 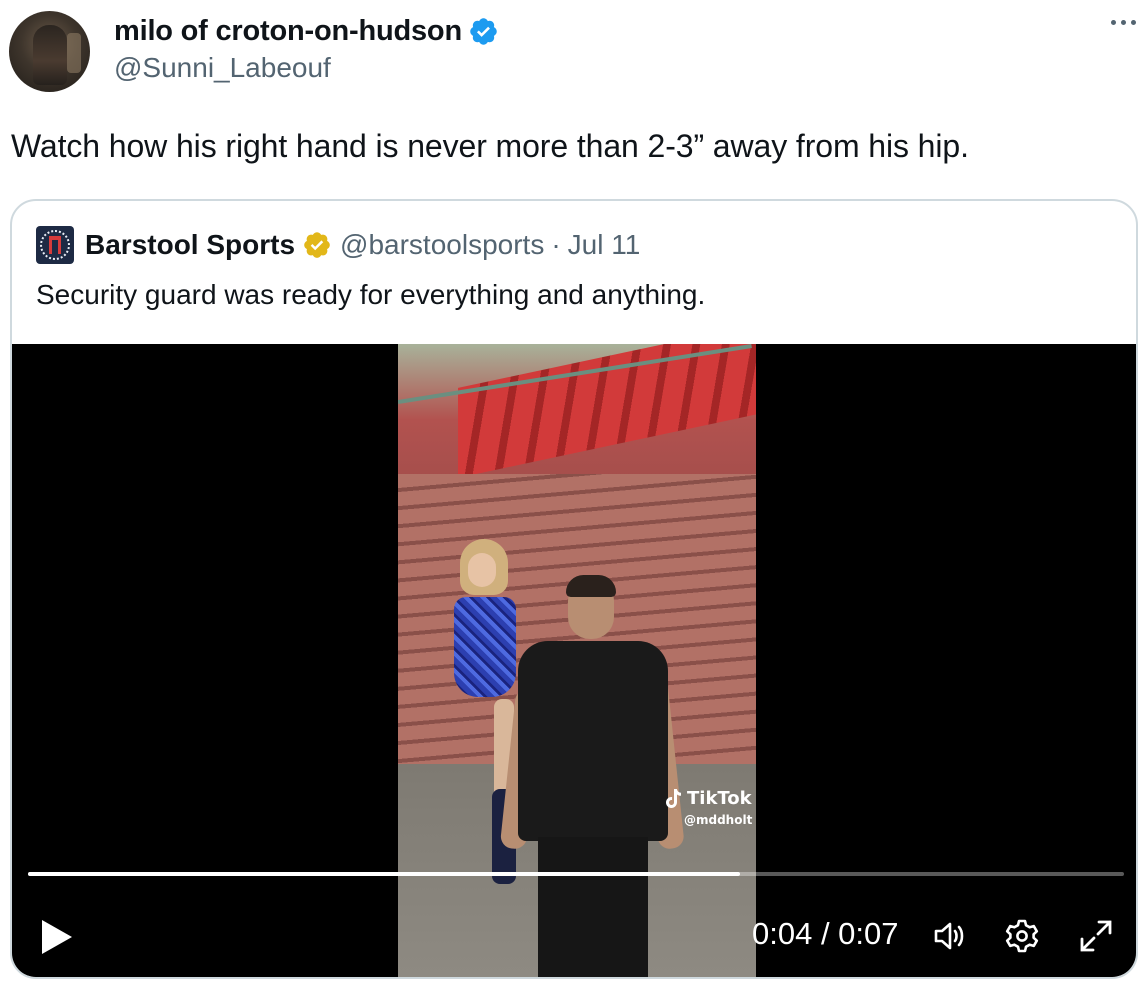 I want to click on author-display-name: milo of croton-on-hudson, so click(x=288, y=31).